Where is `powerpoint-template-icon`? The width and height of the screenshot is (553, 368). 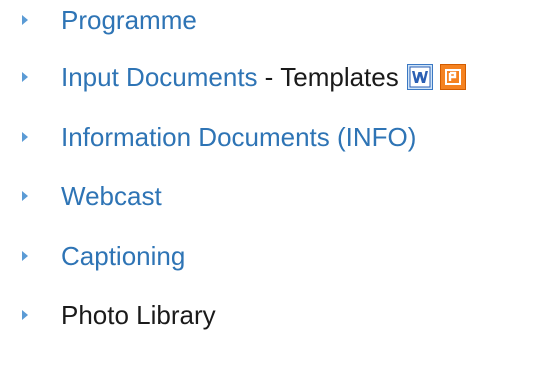
powerpoint-template-icon is located at coordinates (452, 77).